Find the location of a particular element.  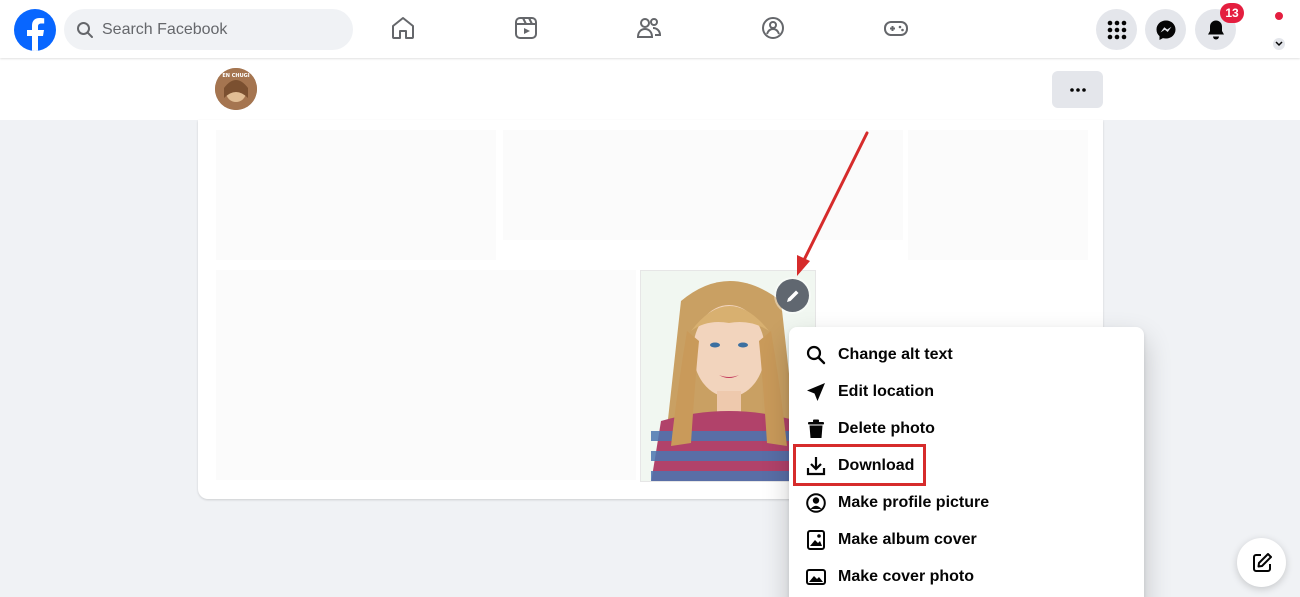

post-header-bar is located at coordinates (650, 89).